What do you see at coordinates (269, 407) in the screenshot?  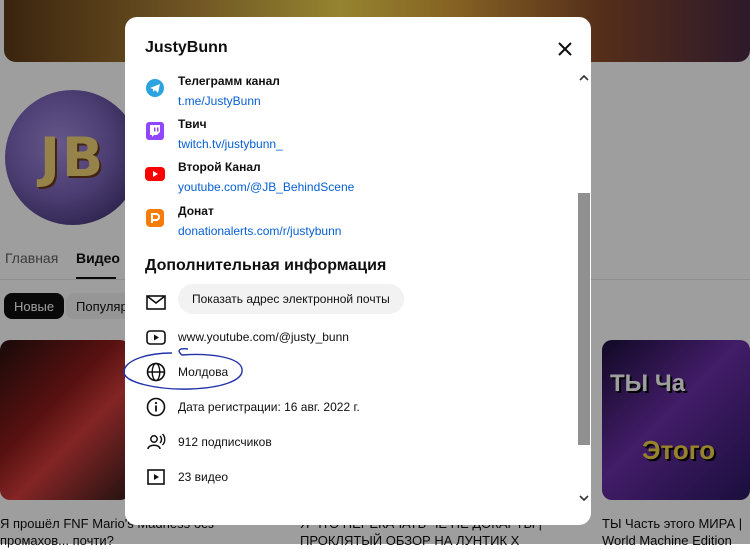 I see `joined-date: Дата регистрации: 16 авг. 2022 г.` at bounding box center [269, 407].